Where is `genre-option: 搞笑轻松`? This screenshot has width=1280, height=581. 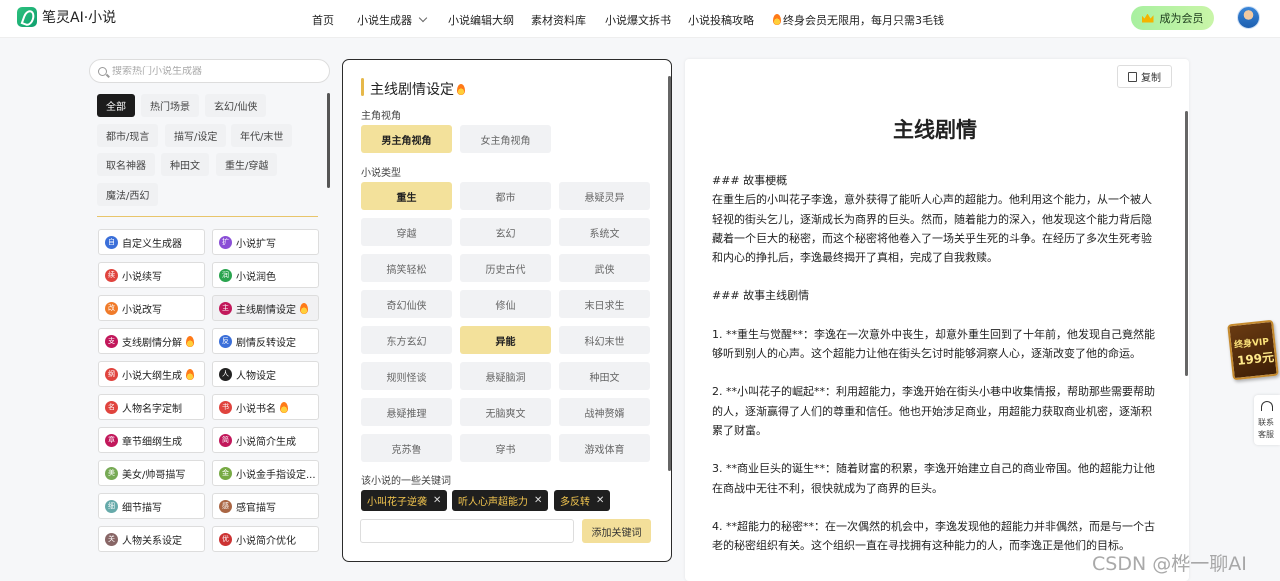
genre-option: 搞笑轻松 is located at coordinates (406, 268).